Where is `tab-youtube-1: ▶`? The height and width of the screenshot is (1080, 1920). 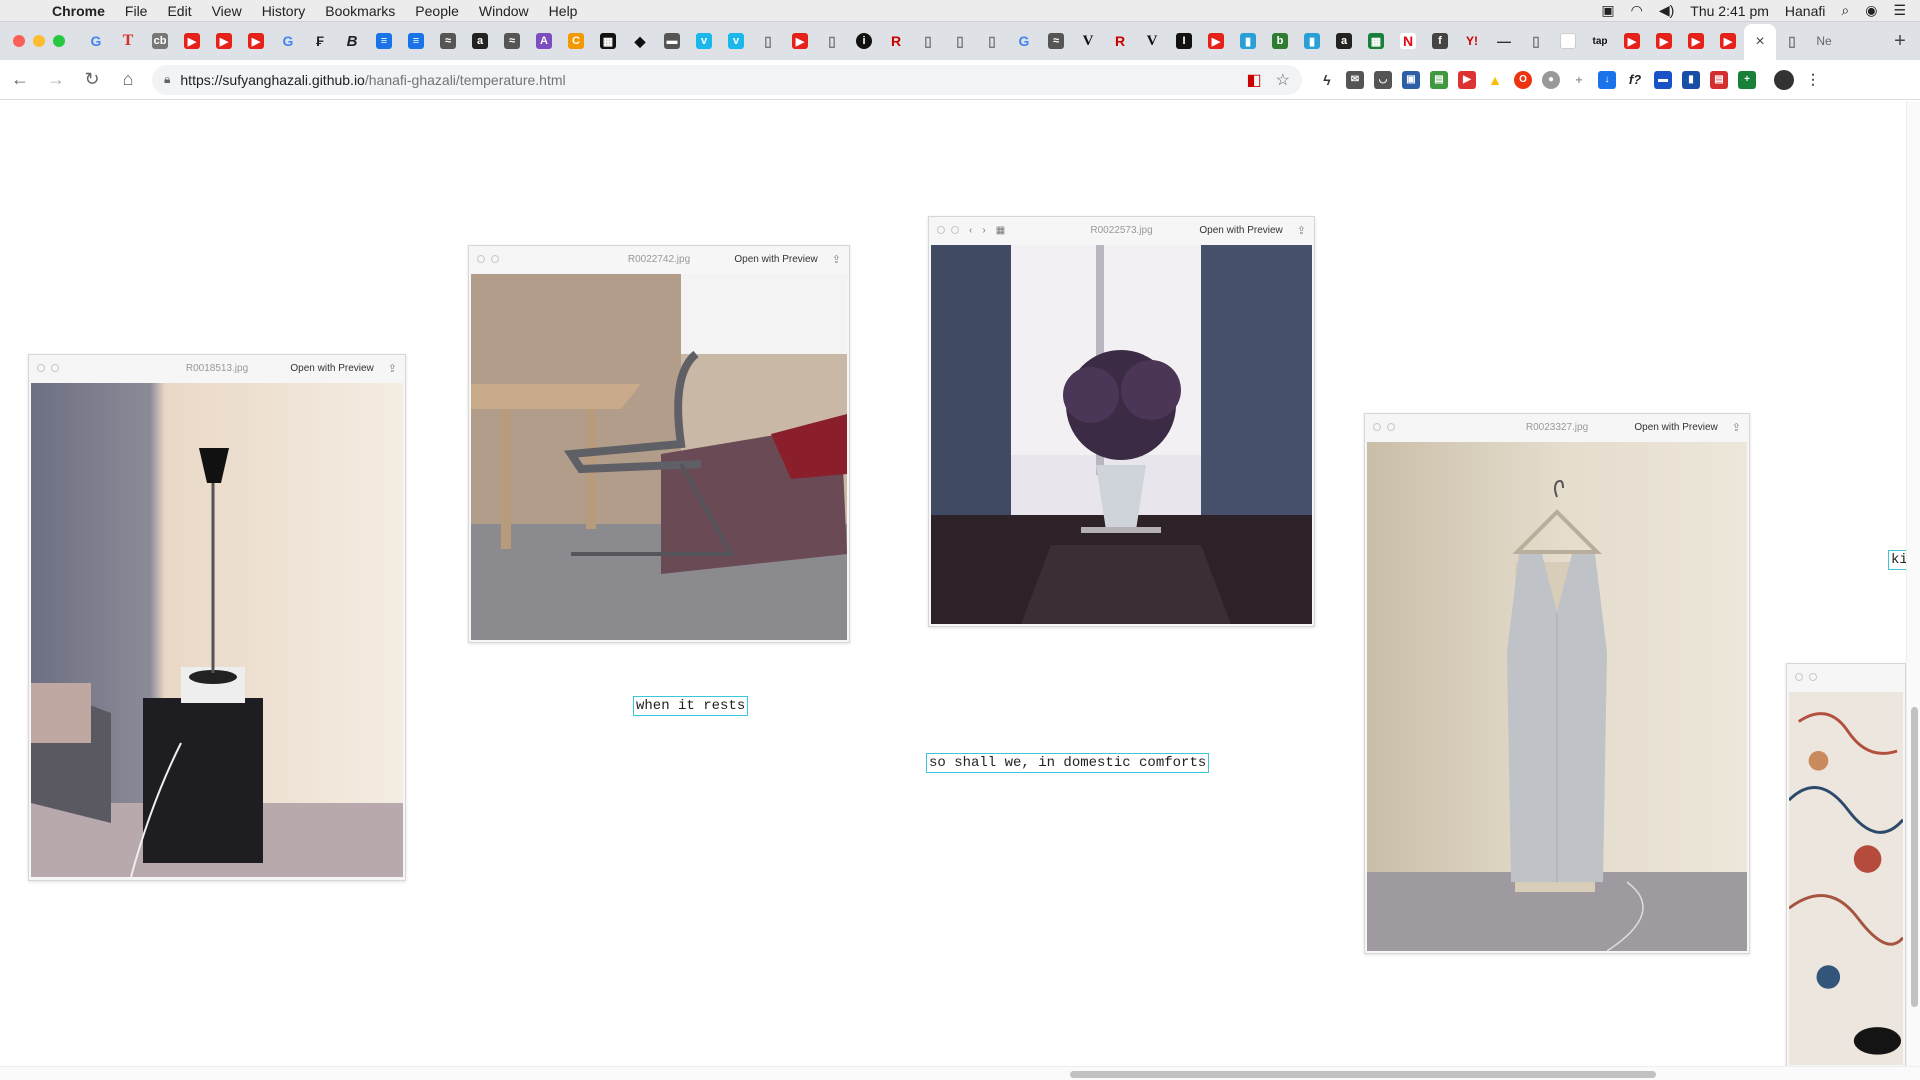 tab-youtube-1: ▶ is located at coordinates (192, 41).